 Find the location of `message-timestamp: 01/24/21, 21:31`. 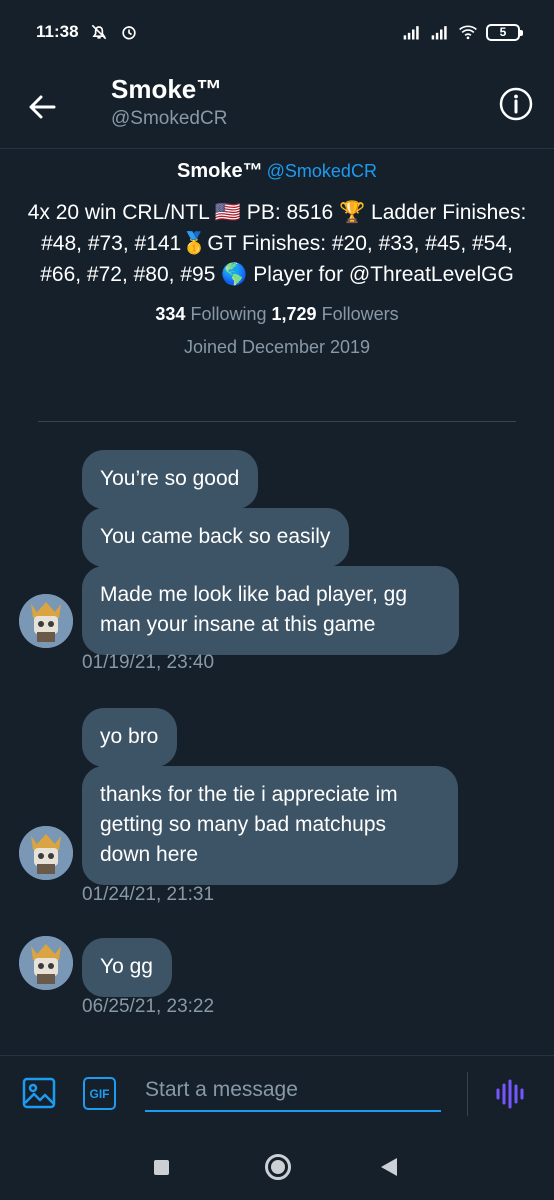

message-timestamp: 01/24/21, 21:31 is located at coordinates (148, 894).